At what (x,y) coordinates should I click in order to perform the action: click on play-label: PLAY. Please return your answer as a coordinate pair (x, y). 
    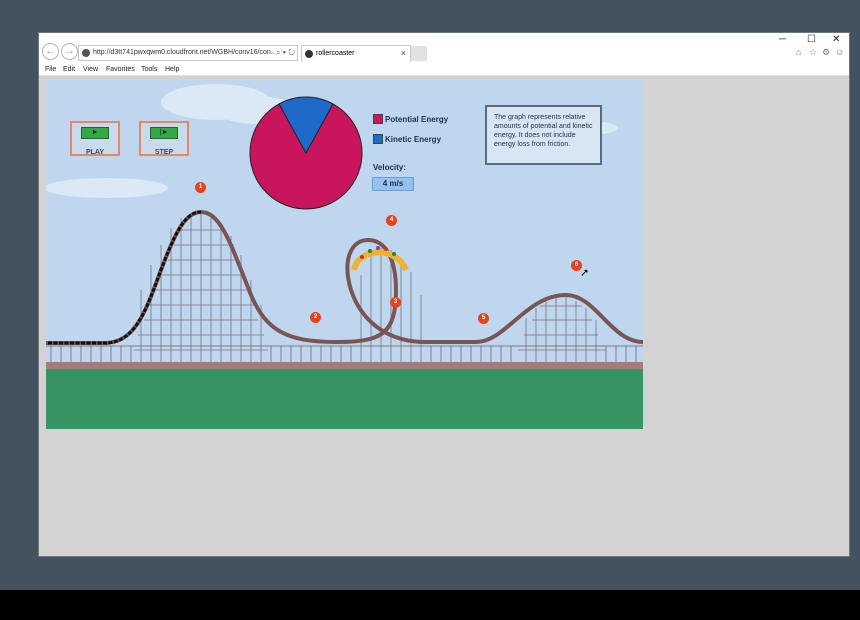
    Looking at the image, I should click on (95, 152).